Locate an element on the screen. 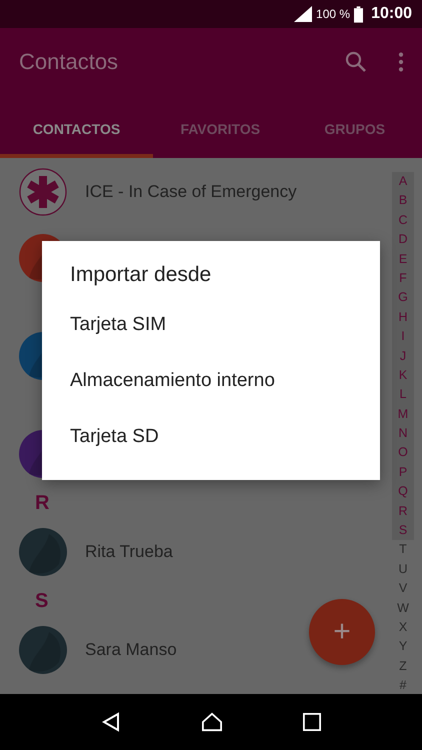 This screenshot has width=422, height=750. search-icon is located at coordinates (356, 62).